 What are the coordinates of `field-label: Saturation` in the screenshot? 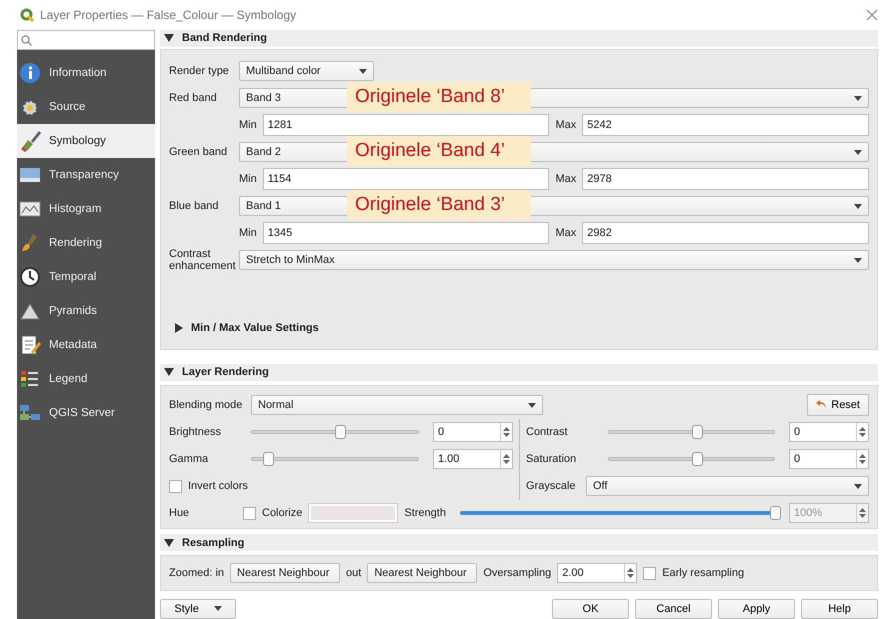 It's located at (552, 459).